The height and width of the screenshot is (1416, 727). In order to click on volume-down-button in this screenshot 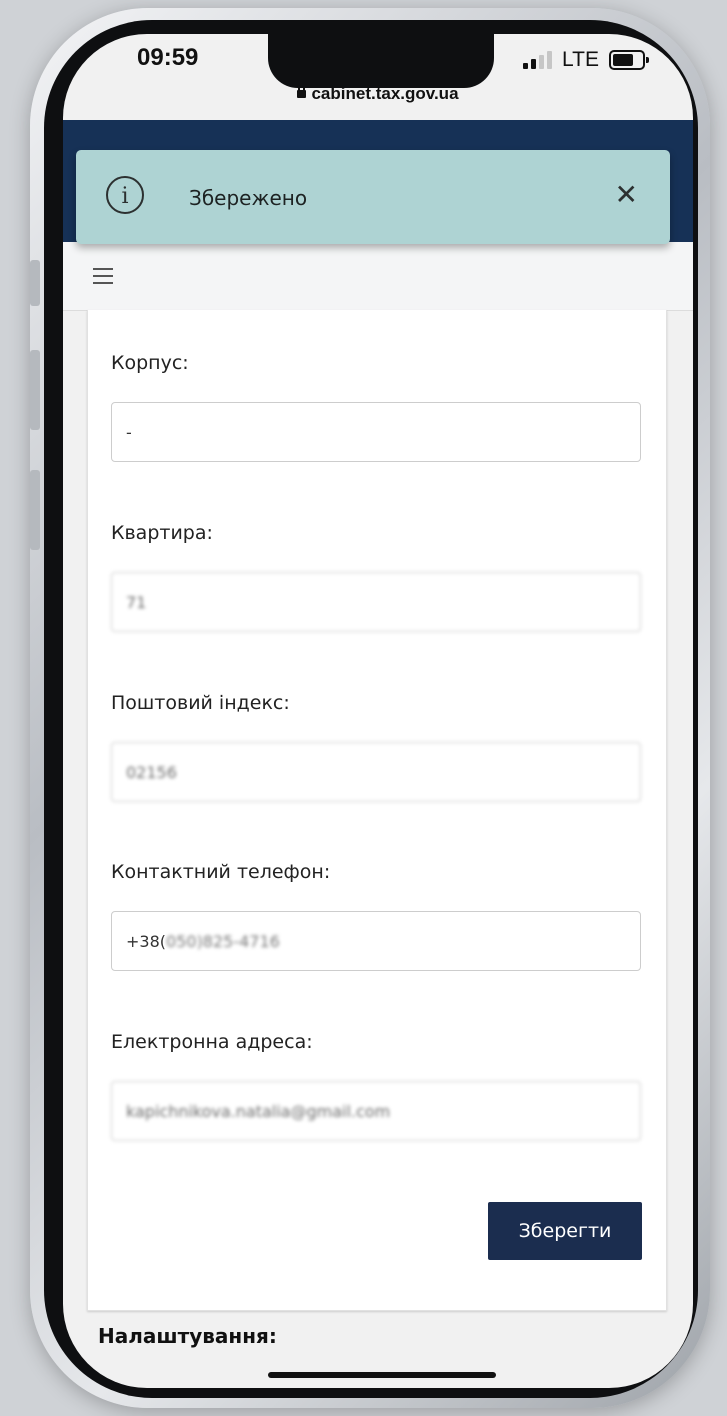, I will do `click(35, 510)`.